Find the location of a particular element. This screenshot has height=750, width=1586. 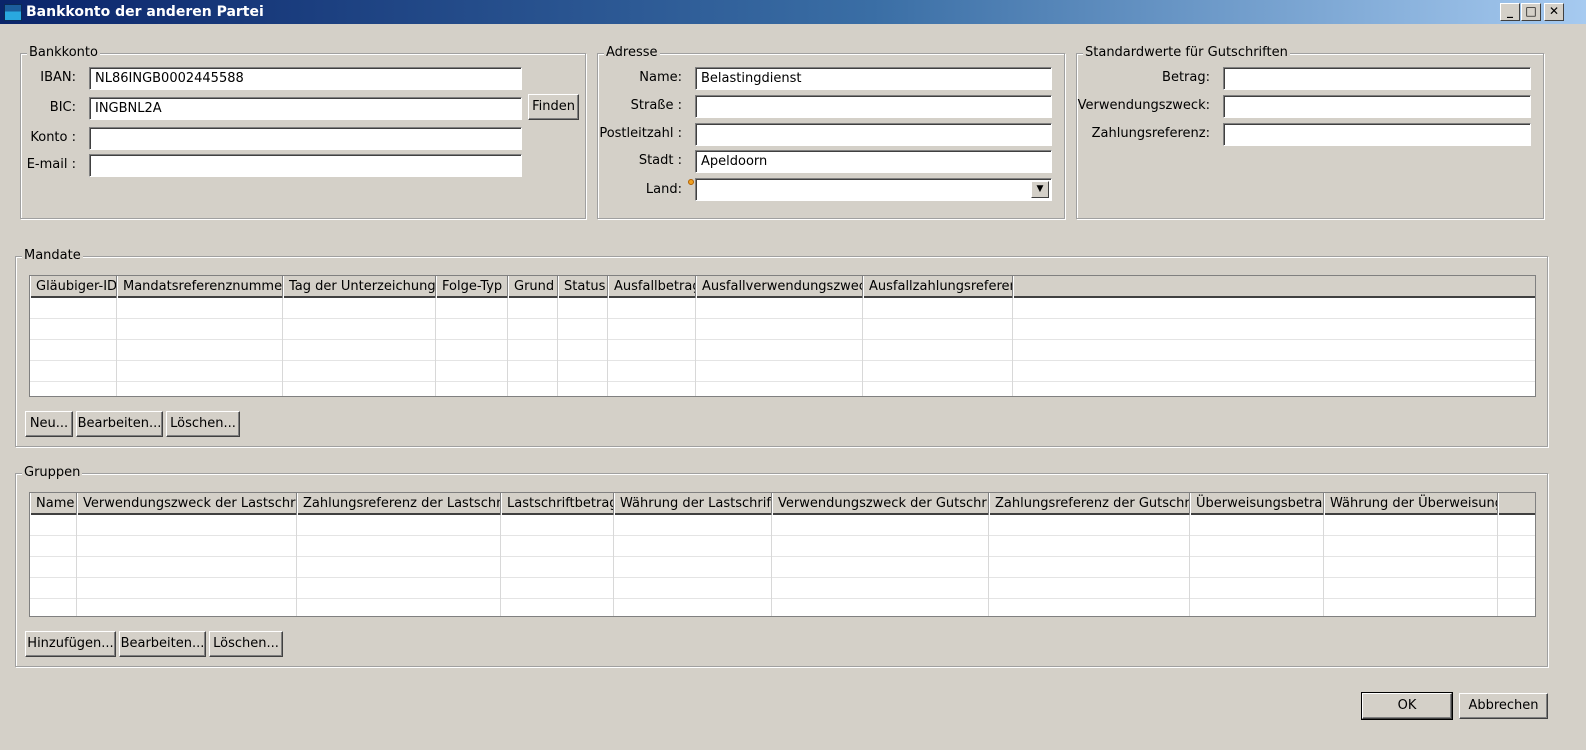

groups-col-transfer-currency: Währung der Überweisung is located at coordinates (1411, 504).